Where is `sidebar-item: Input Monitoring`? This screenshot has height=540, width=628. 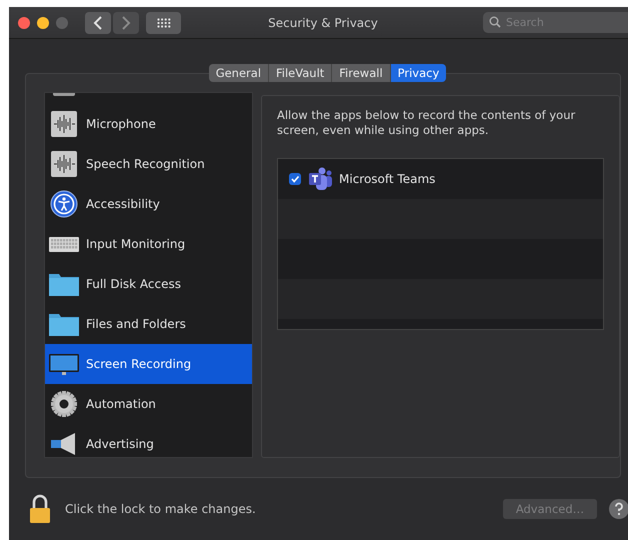 sidebar-item: Input Monitoring is located at coordinates (148, 244).